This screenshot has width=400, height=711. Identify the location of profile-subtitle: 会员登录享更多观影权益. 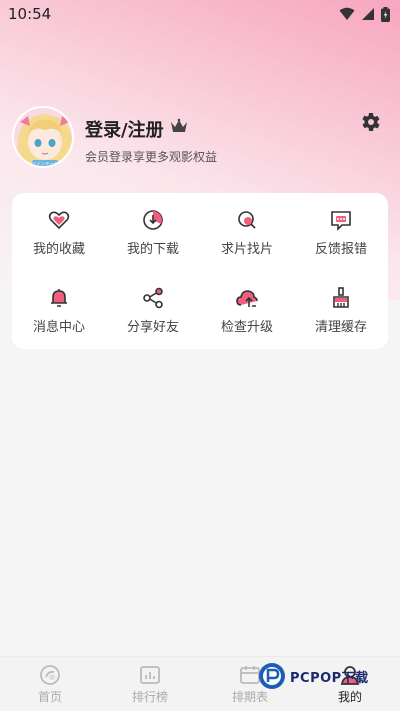
(151, 157).